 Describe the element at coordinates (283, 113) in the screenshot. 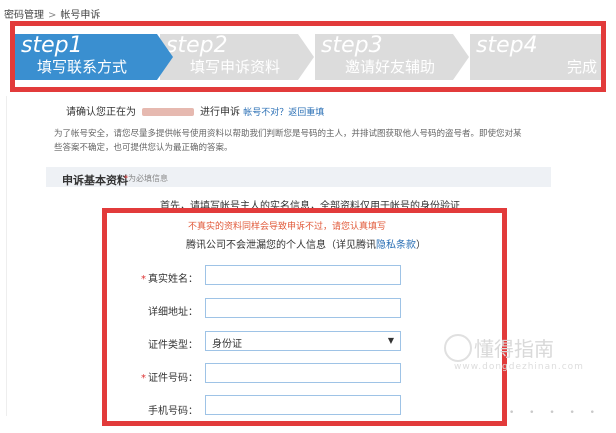

I see `refill-link: 帐号不对？返回重填` at that location.